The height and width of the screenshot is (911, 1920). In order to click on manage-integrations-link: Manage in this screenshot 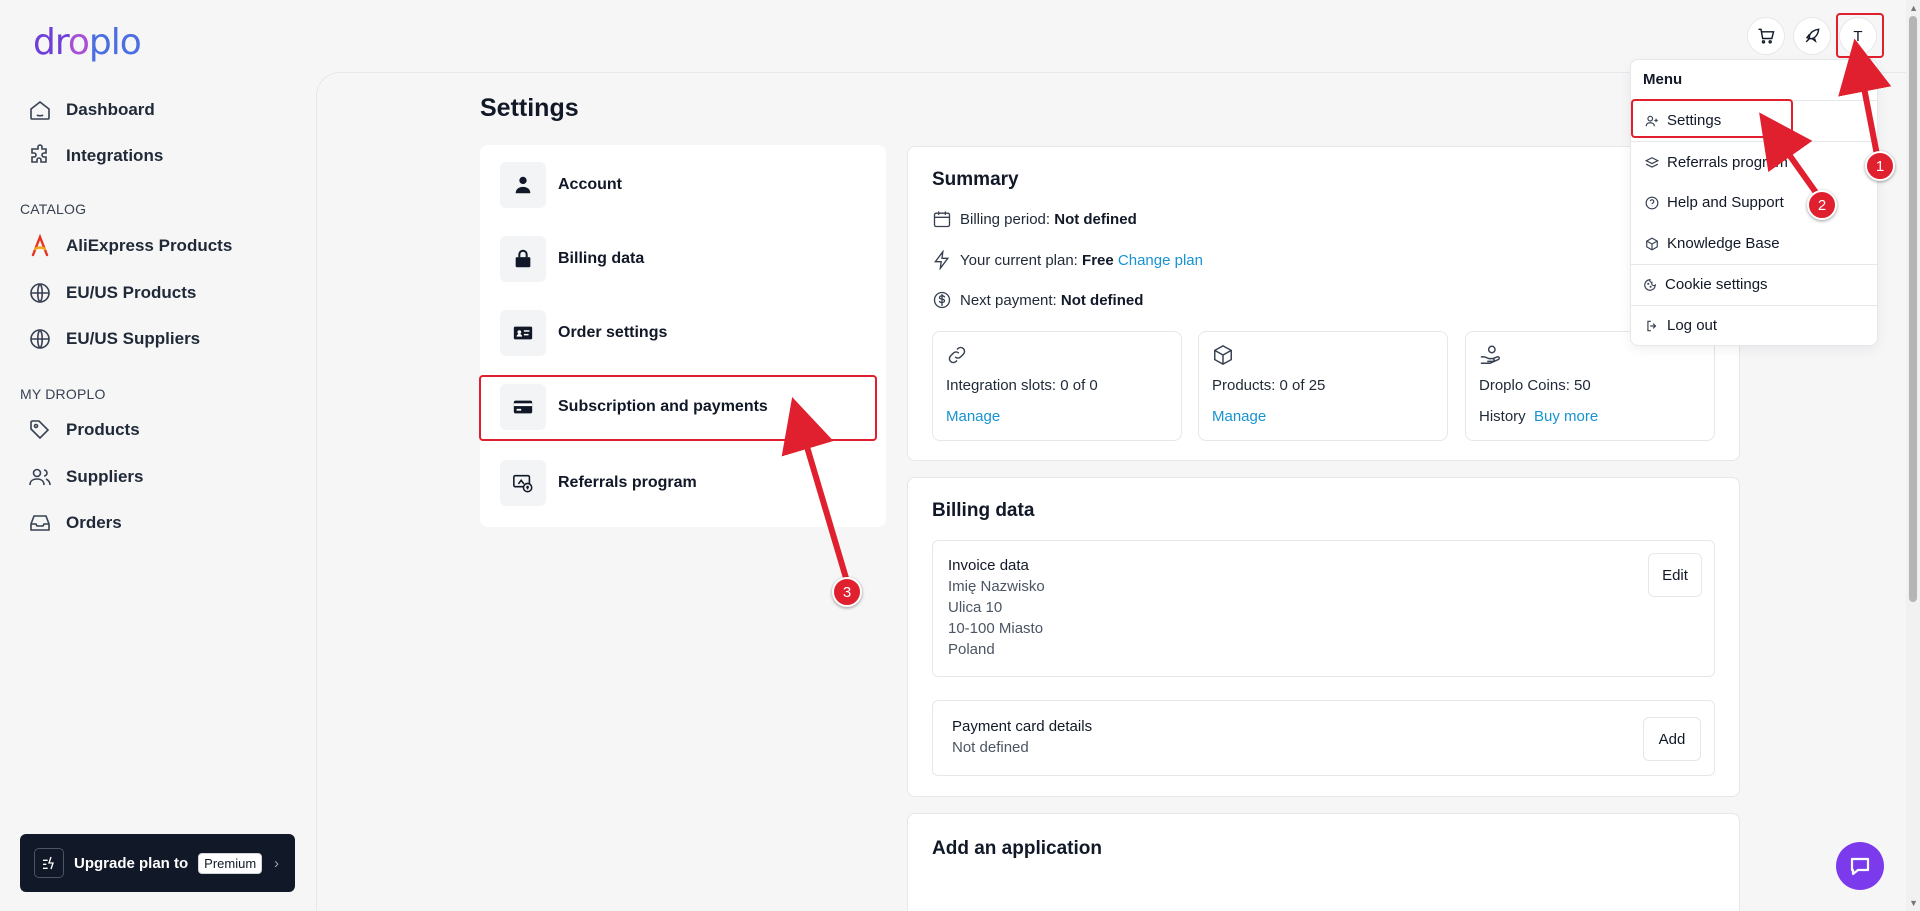, I will do `click(973, 416)`.